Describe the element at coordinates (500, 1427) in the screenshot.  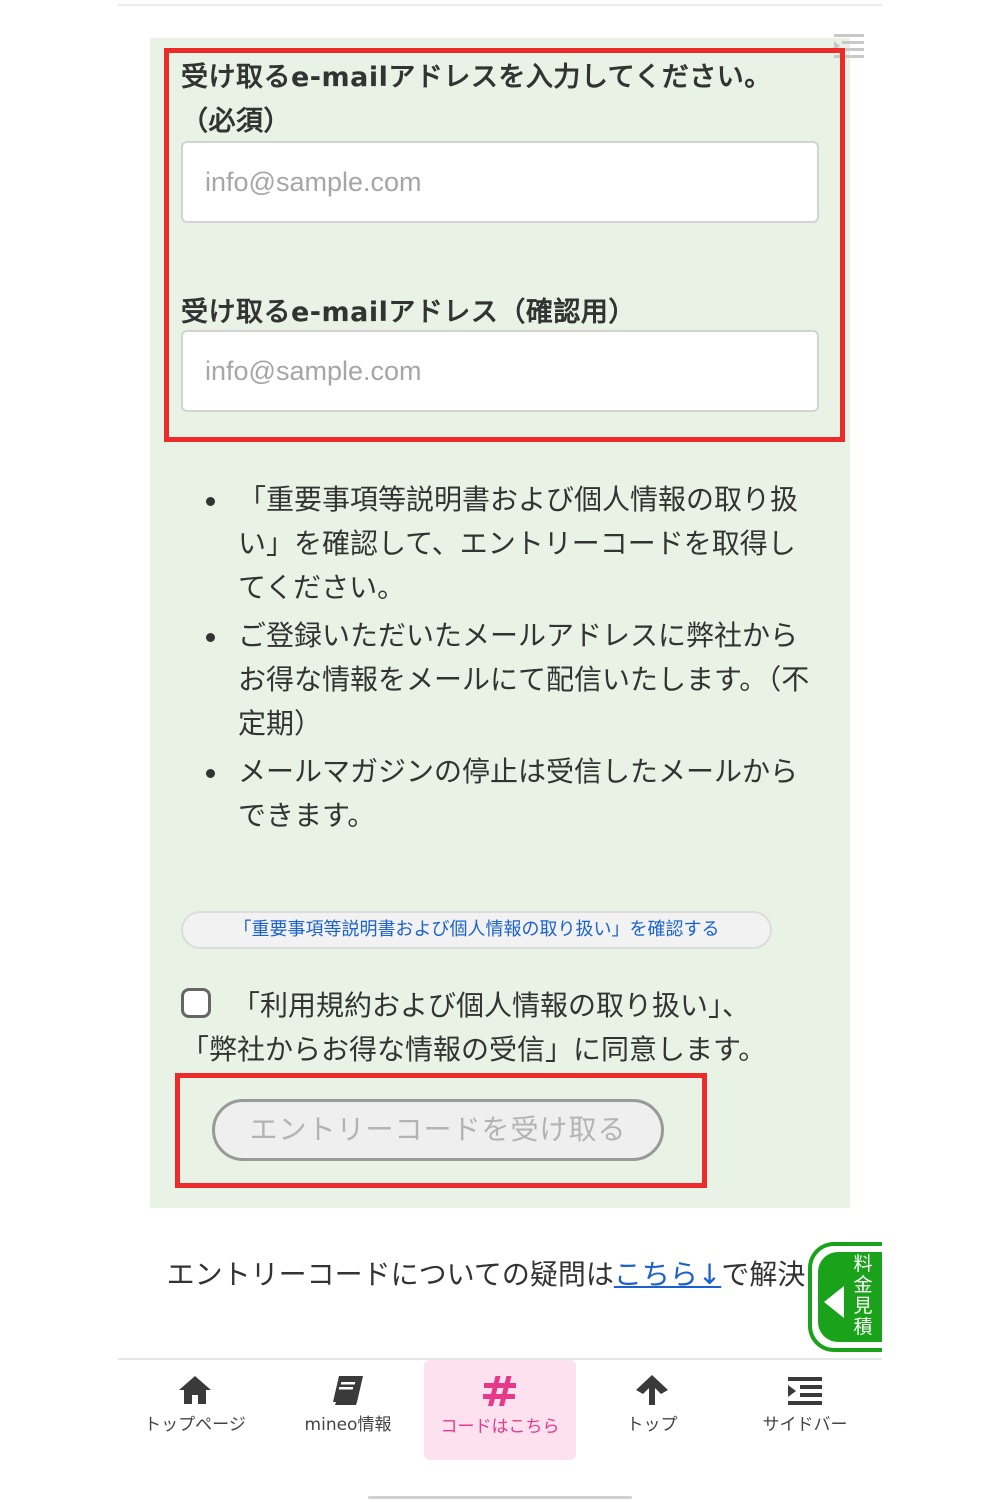
I see `nav-label: コードはこちら` at that location.